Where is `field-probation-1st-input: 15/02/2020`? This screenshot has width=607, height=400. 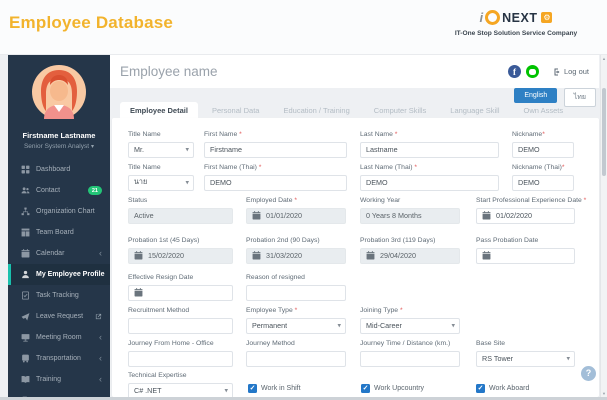 field-probation-1st-input: 15/02/2020 is located at coordinates (180, 255).